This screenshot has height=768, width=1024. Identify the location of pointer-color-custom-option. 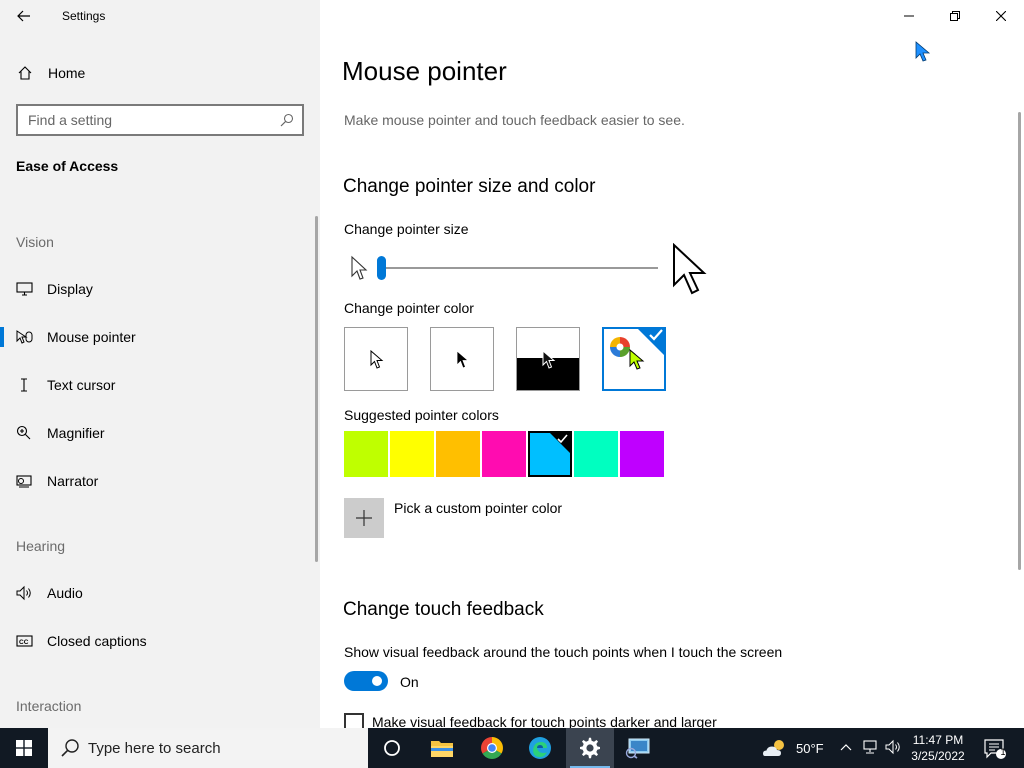
(634, 359).